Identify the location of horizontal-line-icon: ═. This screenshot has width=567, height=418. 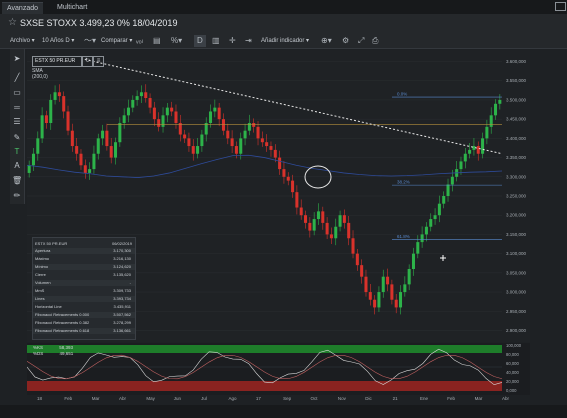
(17, 107).